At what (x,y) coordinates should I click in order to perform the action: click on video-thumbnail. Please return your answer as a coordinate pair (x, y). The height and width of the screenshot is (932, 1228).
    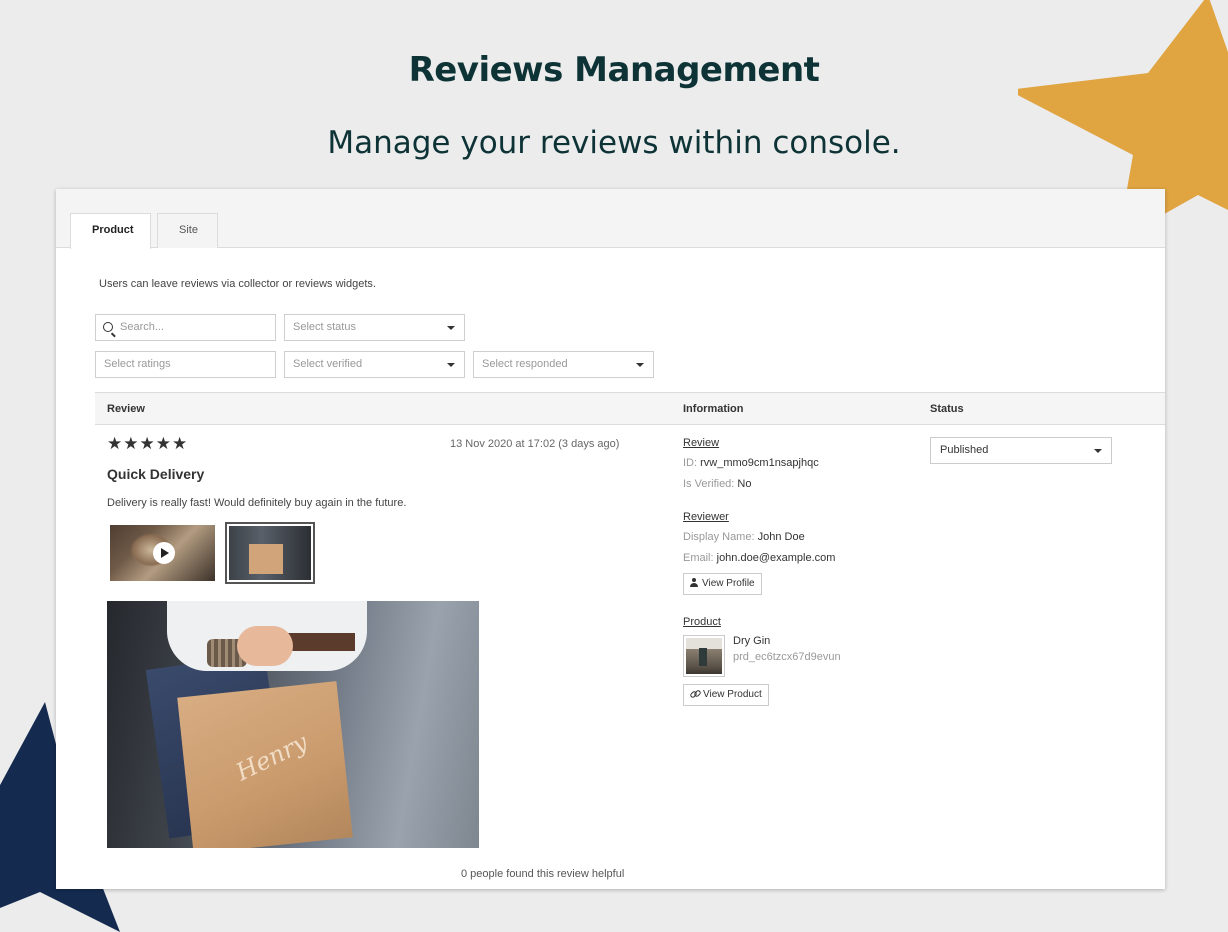
    Looking at the image, I should click on (162, 553).